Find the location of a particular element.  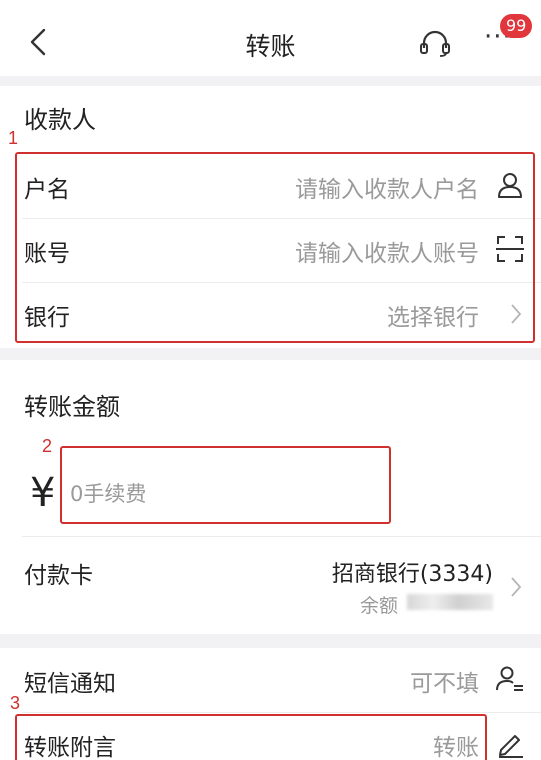

currency-symbol: ¥ is located at coordinates (43, 493).